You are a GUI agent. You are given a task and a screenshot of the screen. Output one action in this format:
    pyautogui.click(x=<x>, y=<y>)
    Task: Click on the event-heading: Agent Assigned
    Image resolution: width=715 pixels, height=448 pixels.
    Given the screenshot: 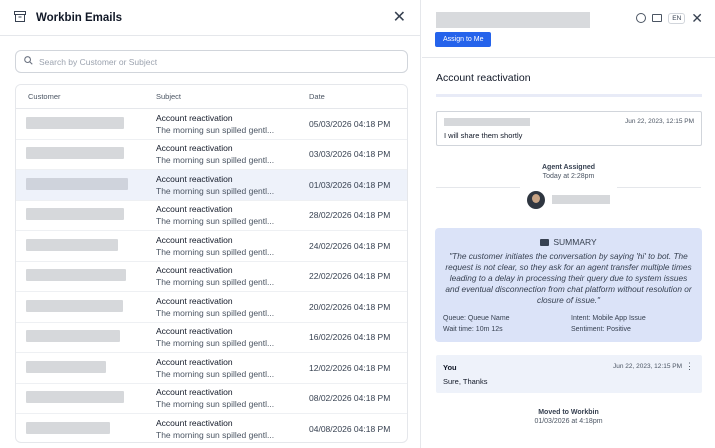 What is the action you would take?
    pyautogui.click(x=568, y=167)
    